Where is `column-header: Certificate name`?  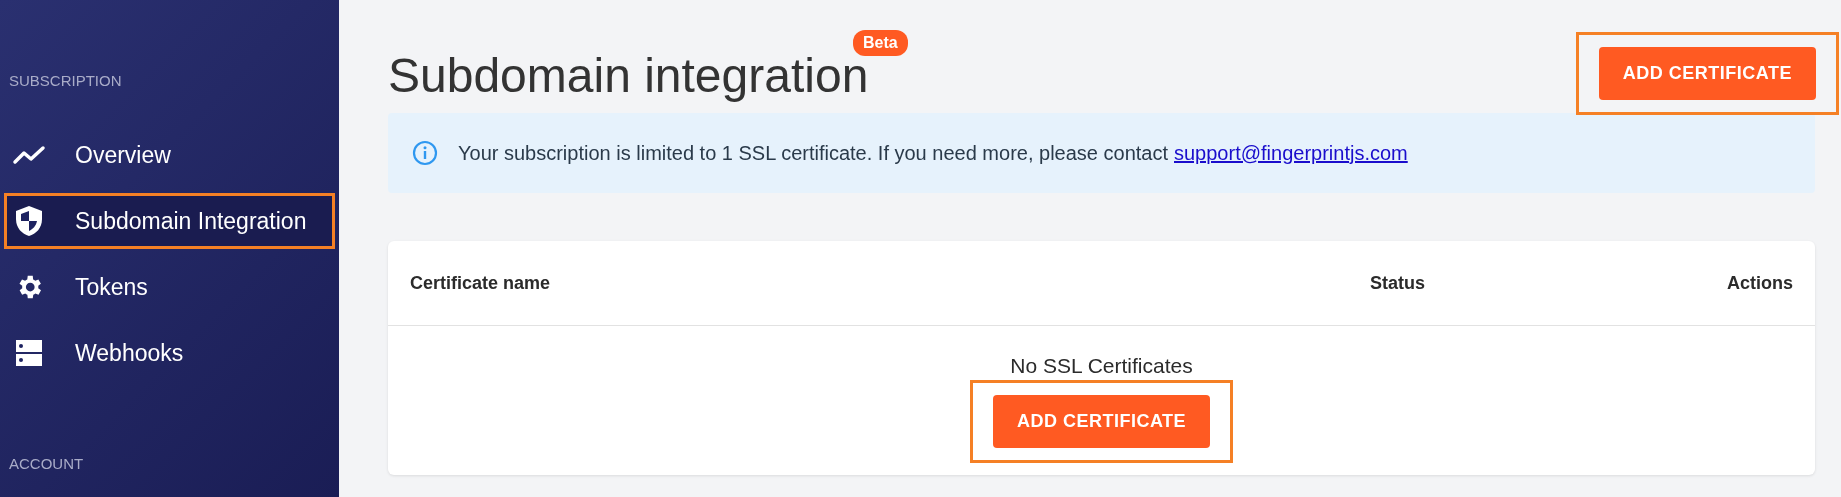
column-header: Certificate name is located at coordinates (481, 283).